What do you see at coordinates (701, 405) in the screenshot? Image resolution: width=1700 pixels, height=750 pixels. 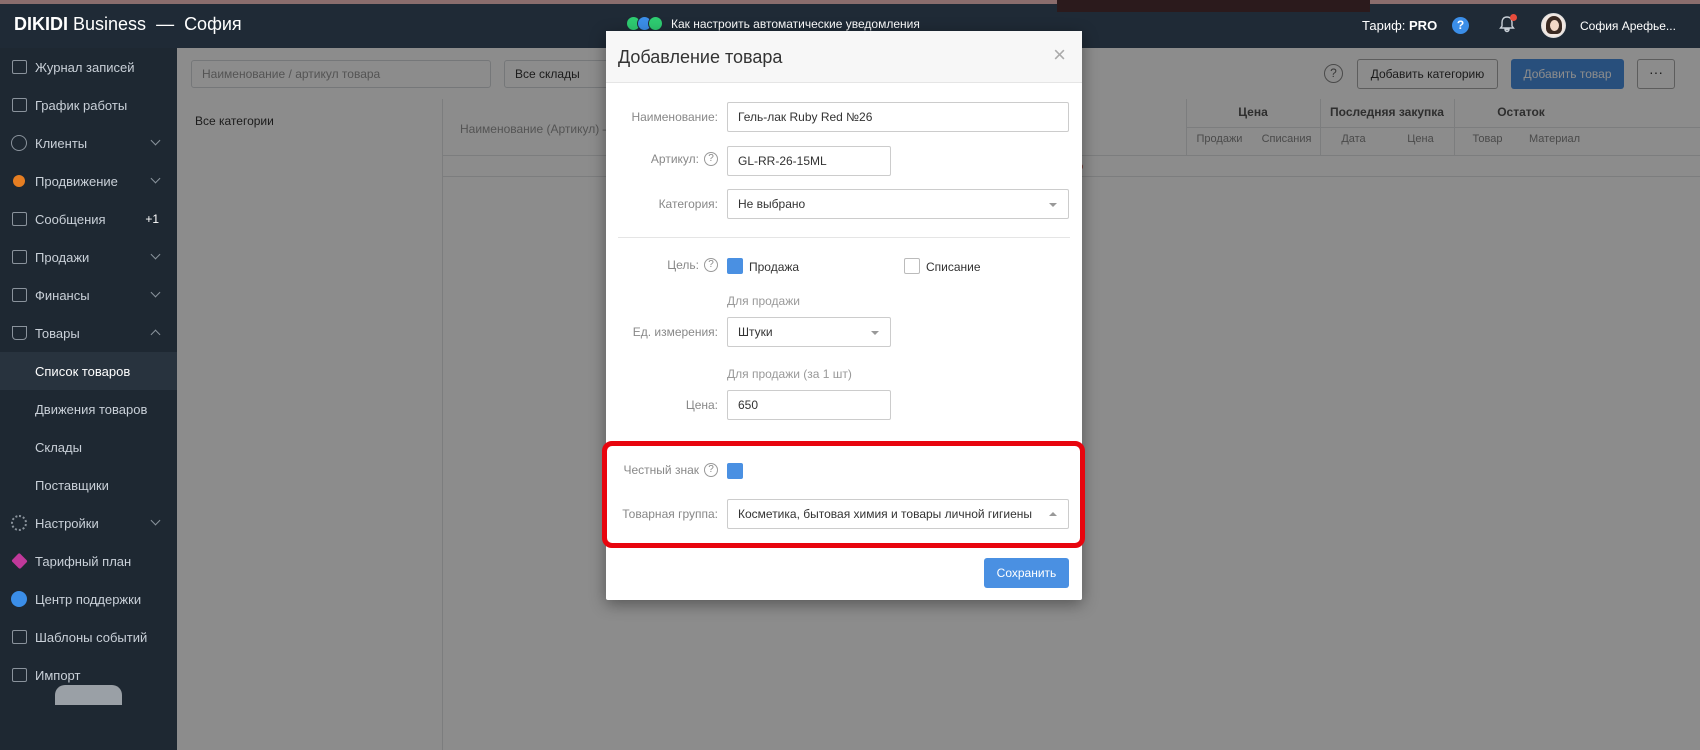 I see `price-label: Цена:` at bounding box center [701, 405].